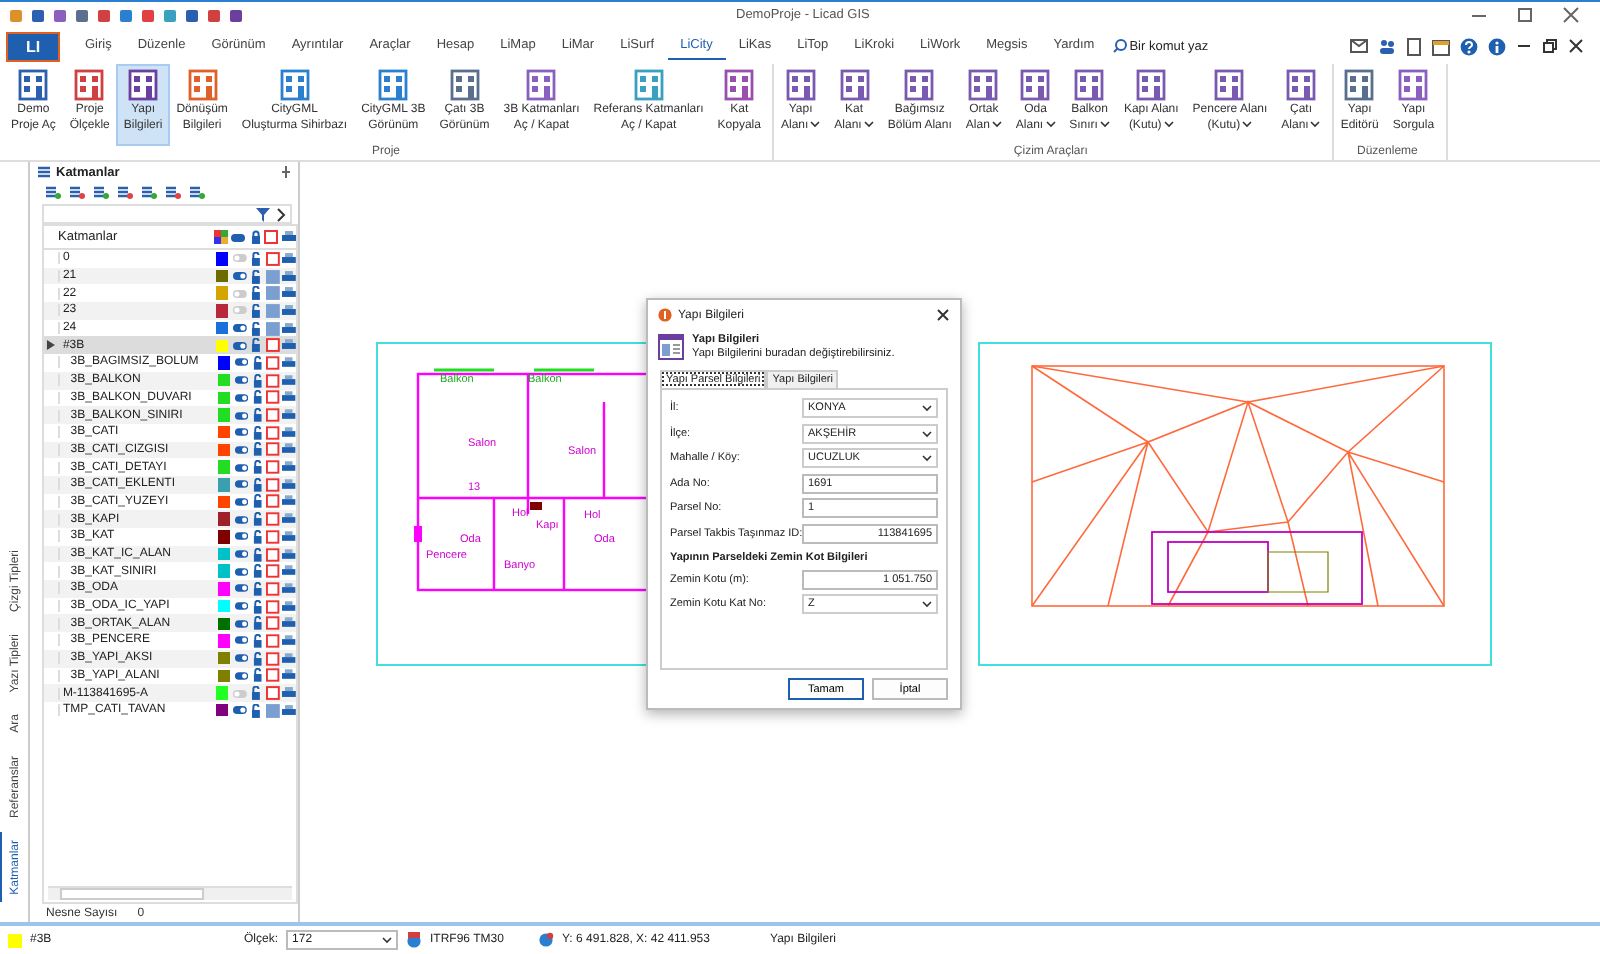  Describe the element at coordinates (170, 893) in the screenshot. I see `horizontal-scrollbar` at that location.